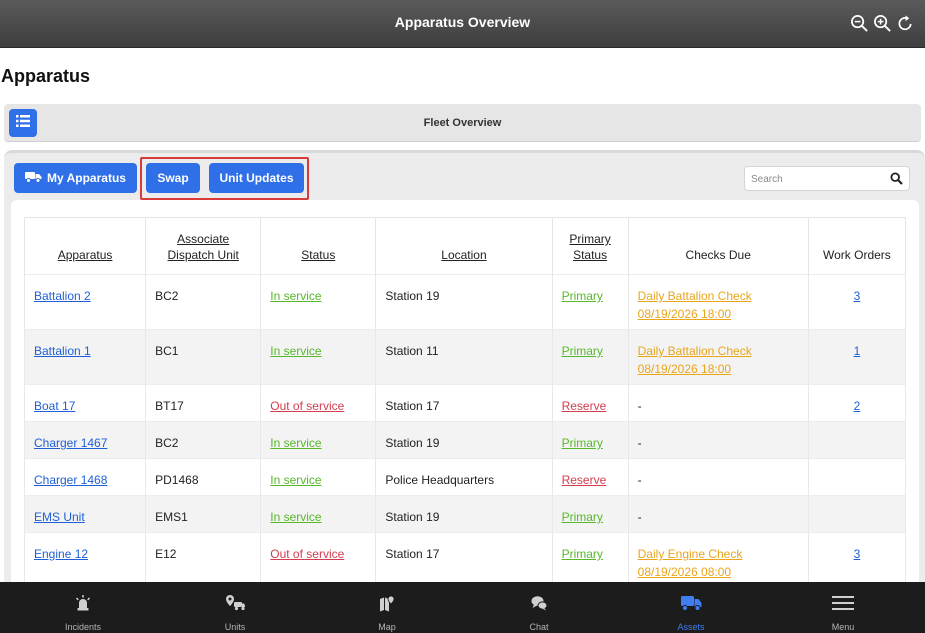 This screenshot has width=925, height=633. I want to click on nav-units: Units, so click(235, 607).